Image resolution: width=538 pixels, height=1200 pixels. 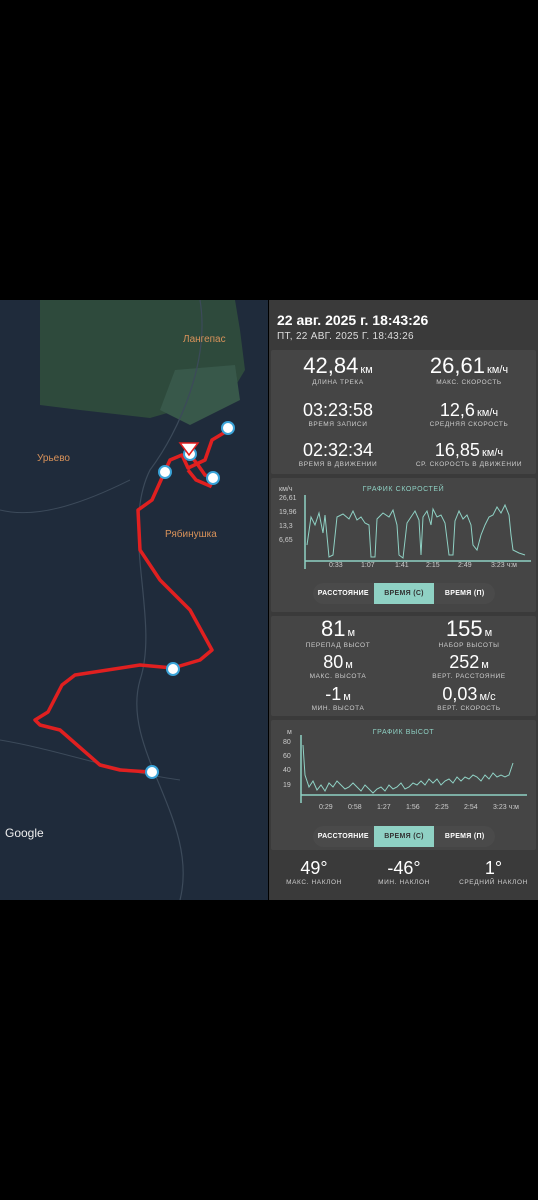 I want to click on elev-y-tick: 60, so click(x=287, y=756).